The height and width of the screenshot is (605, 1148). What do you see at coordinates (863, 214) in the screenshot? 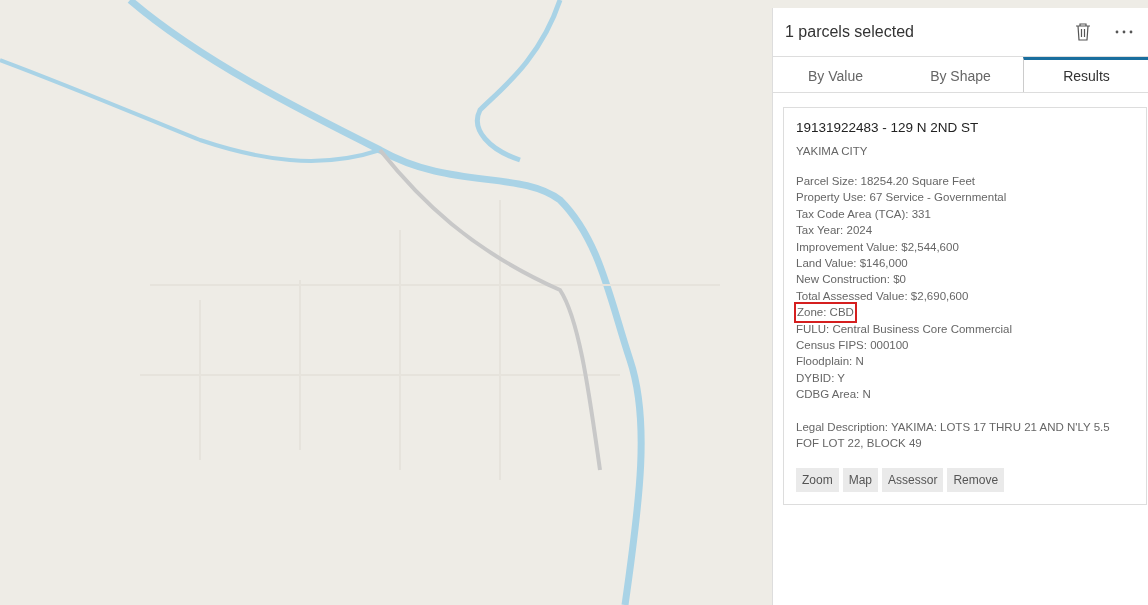
I see `attribute-text: Tax Code Area (TCA): 331` at bounding box center [863, 214].